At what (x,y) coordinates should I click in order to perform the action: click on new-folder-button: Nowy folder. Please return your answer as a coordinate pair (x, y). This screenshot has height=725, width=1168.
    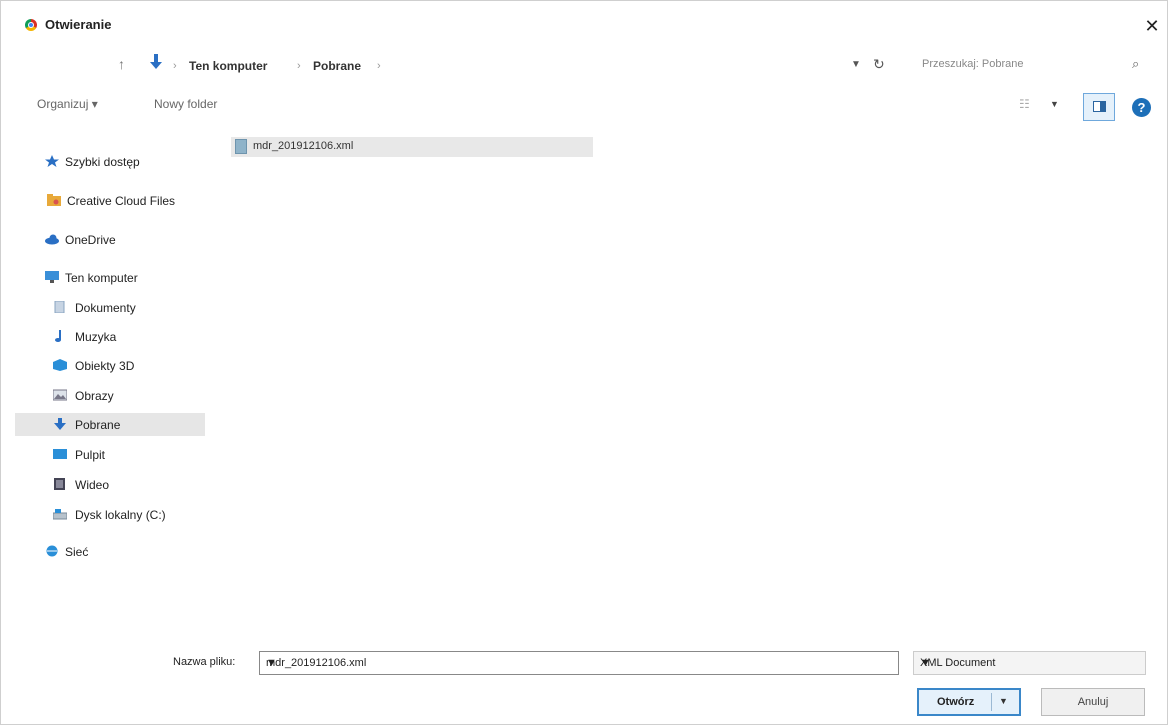
    Looking at the image, I should click on (185, 104).